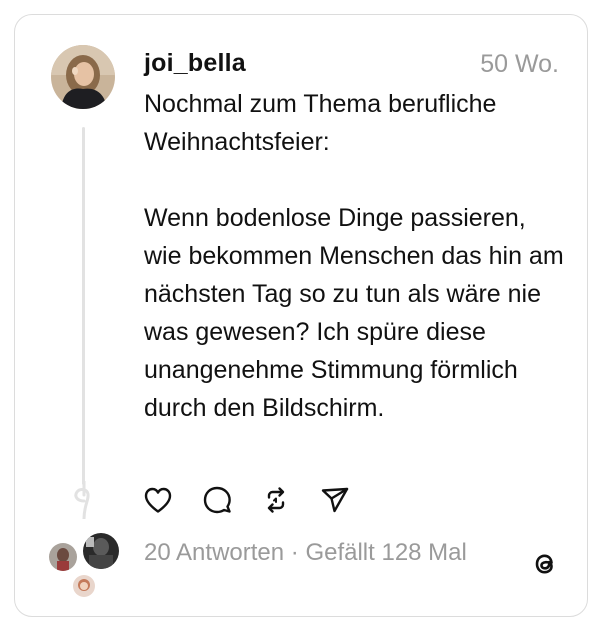 This screenshot has height=633, width=604. I want to click on author-avatar, so click(83, 77).